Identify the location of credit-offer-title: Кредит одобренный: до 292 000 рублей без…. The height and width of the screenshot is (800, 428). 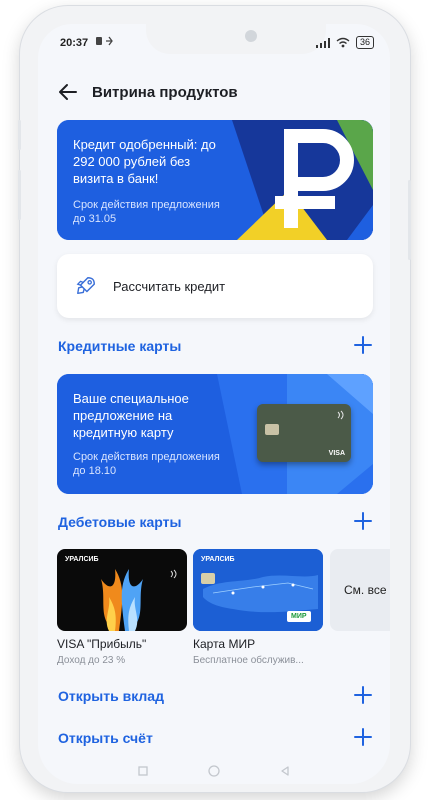
(144, 161).